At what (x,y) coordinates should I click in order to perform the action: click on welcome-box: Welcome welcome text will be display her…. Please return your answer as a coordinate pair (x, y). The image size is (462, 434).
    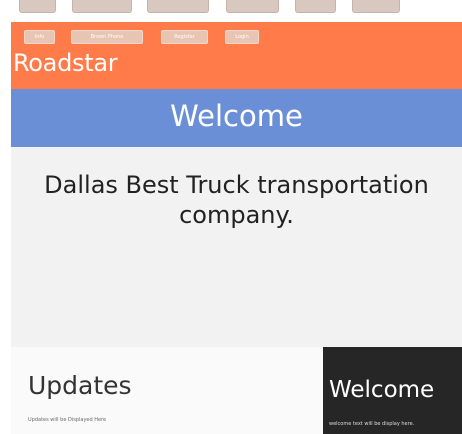
    Looking at the image, I should click on (392, 390).